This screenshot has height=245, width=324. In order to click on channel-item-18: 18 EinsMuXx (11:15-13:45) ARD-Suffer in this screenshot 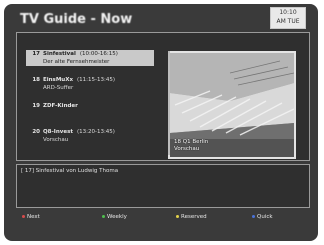, I will do `click(90, 84)`.